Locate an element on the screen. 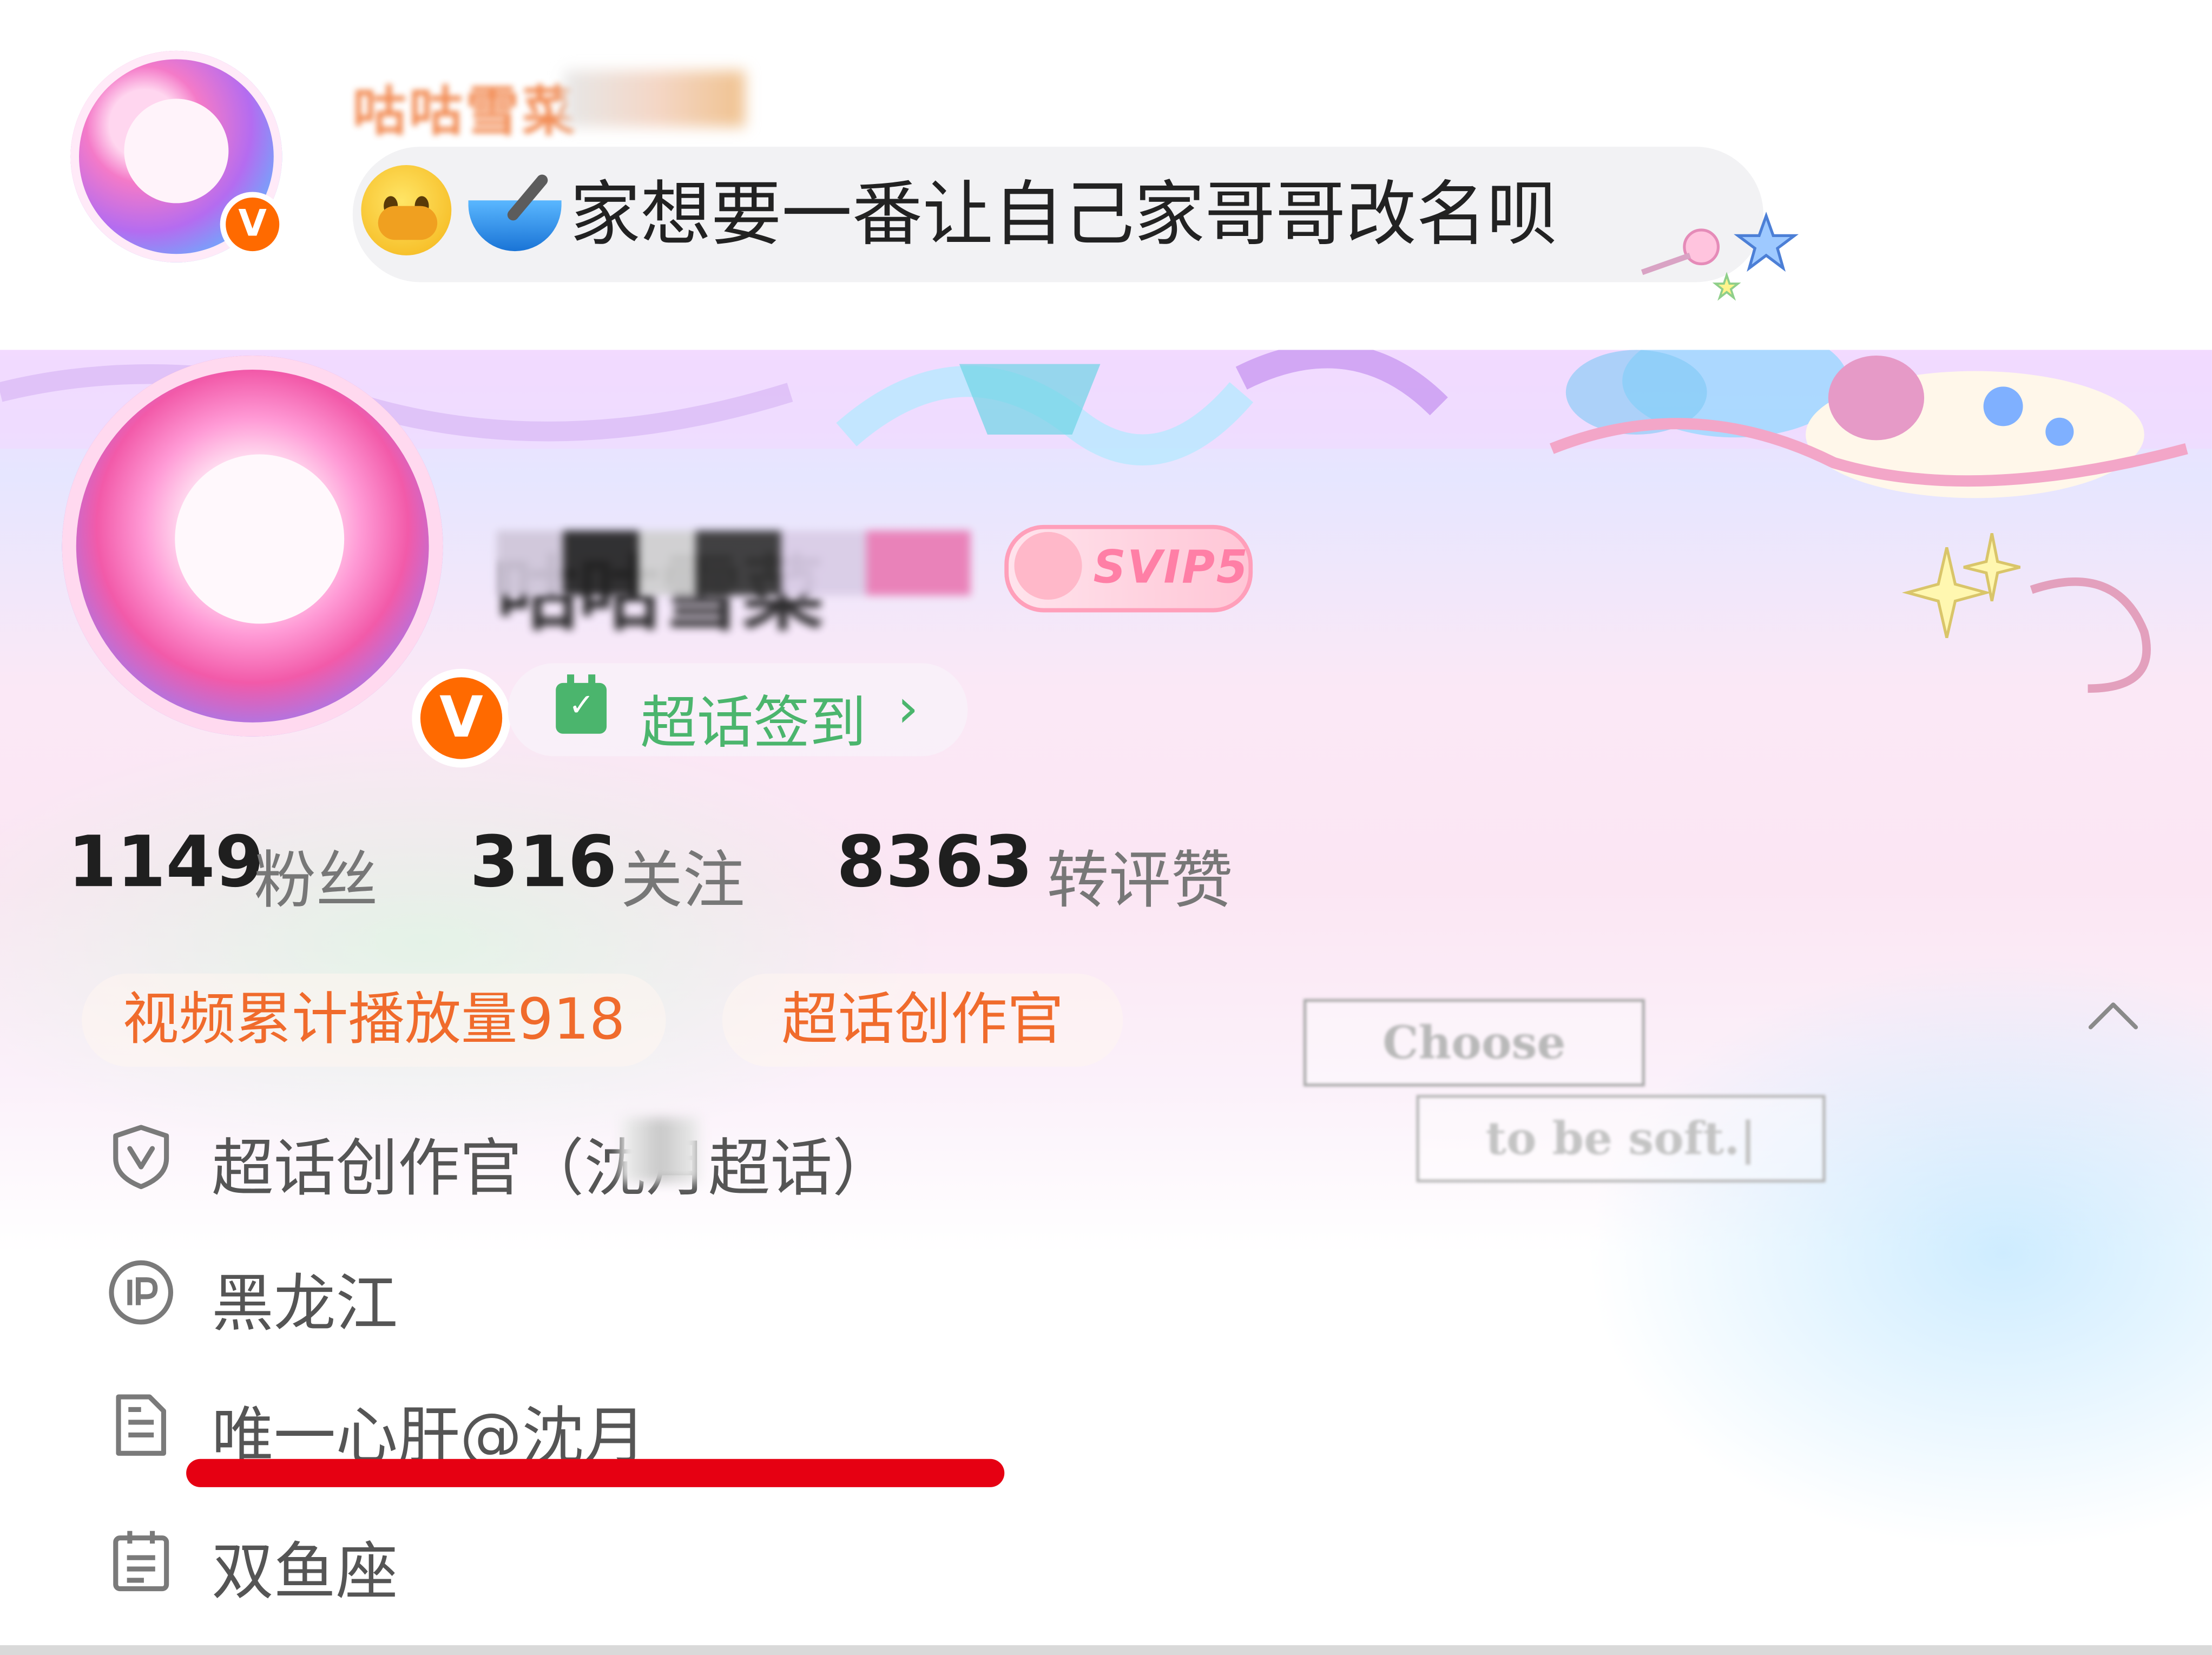 Image resolution: width=2212 pixels, height=1655 pixels. text-privacy-mosaic is located at coordinates (661, 1150).